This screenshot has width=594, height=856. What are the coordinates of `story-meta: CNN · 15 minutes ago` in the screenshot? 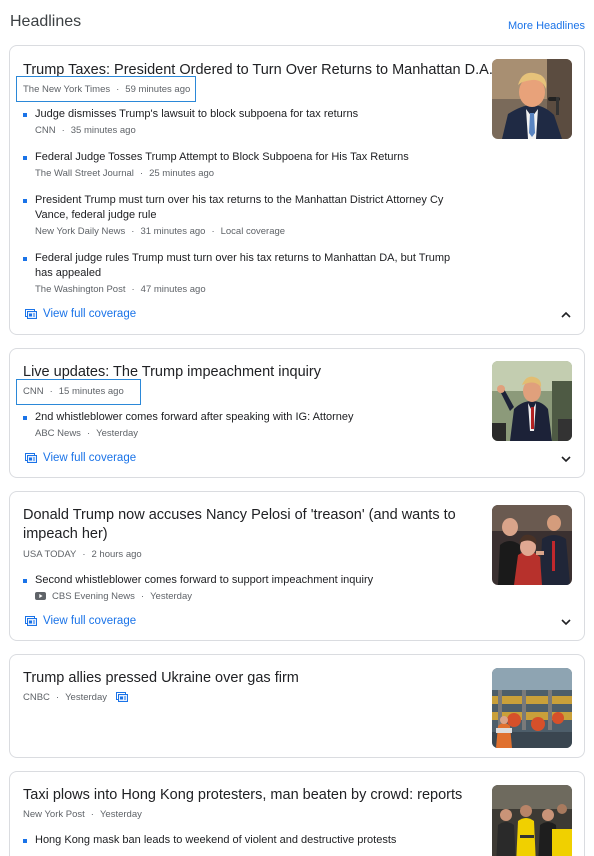 It's located at (73, 391).